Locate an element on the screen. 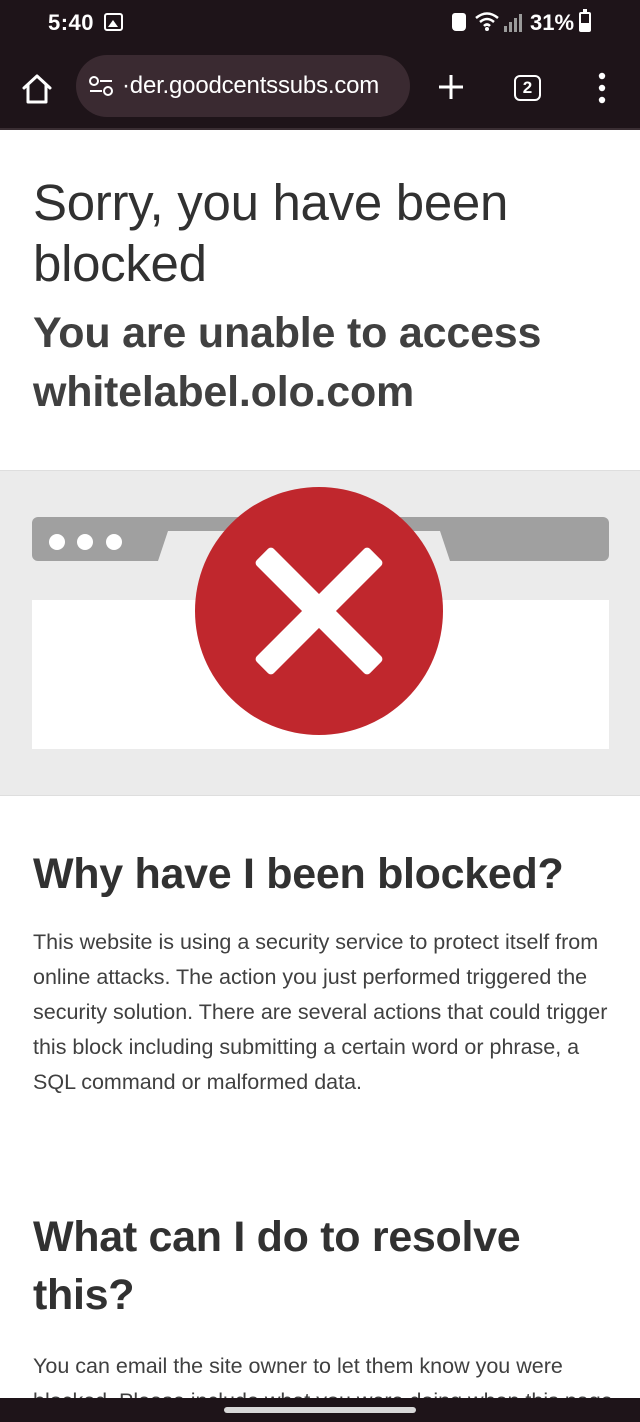 This screenshot has height=1422, width=640. image-icon is located at coordinates (113, 22).